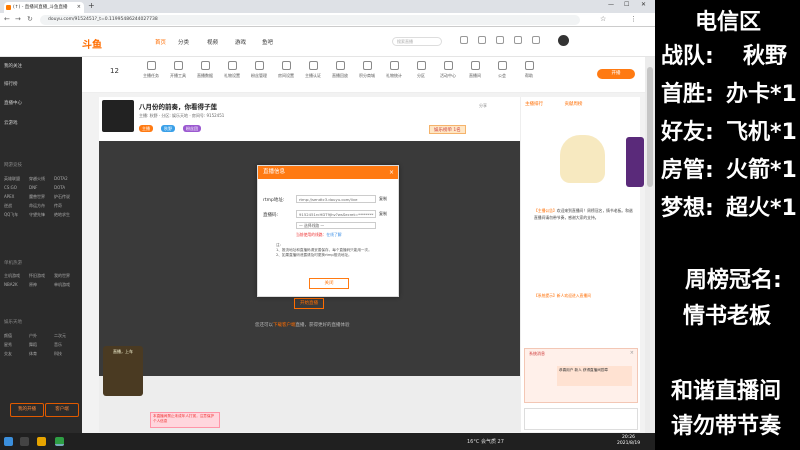 This screenshot has height=450, width=800. I want to click on nav-home: 首页, so click(160, 42).